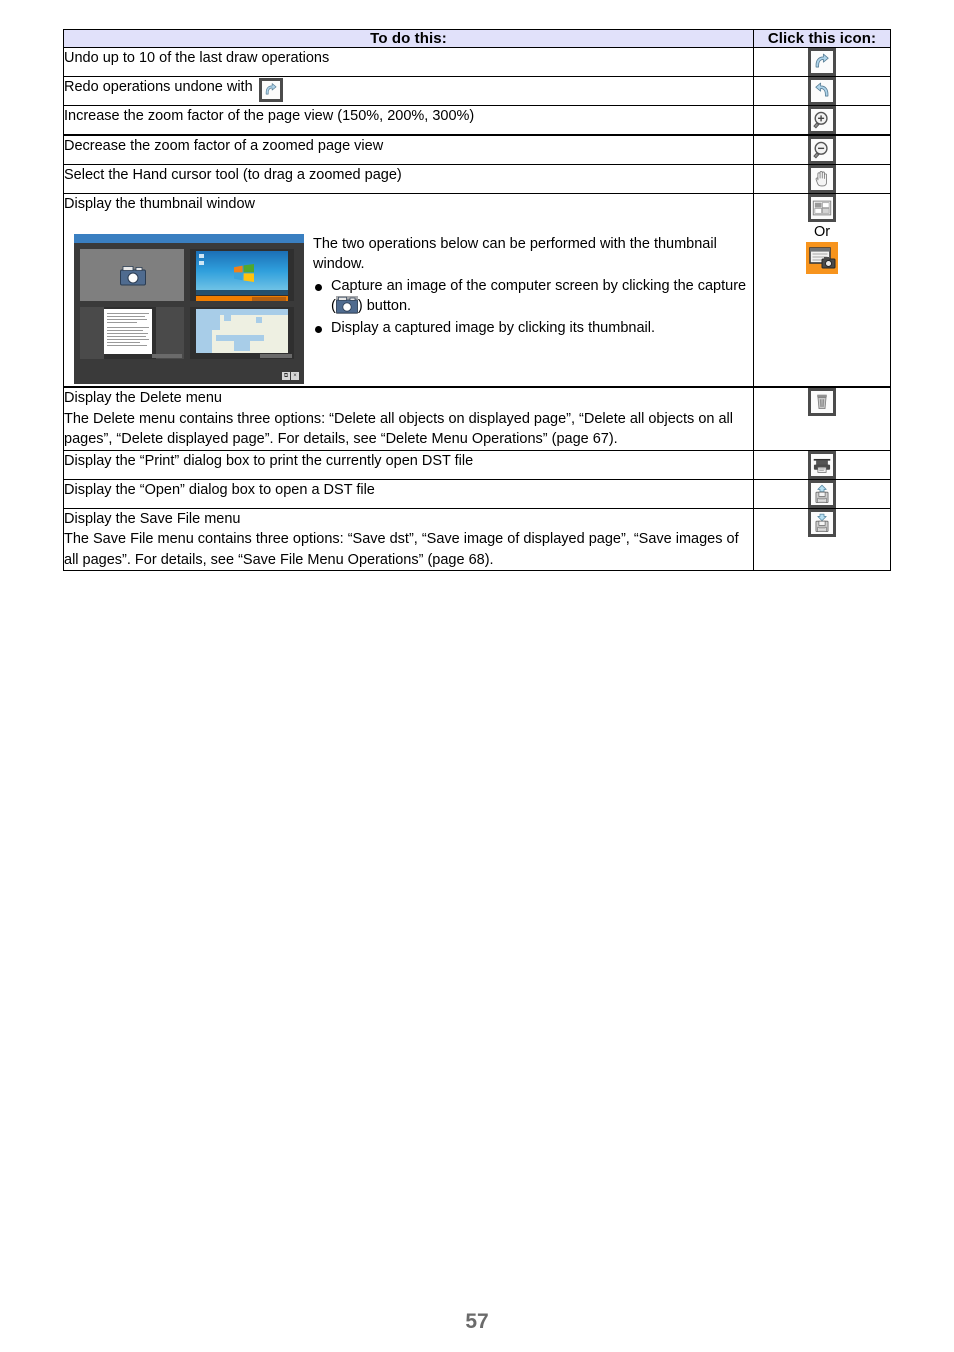  Describe the element at coordinates (822, 402) in the screenshot. I see `trash-icon` at that location.